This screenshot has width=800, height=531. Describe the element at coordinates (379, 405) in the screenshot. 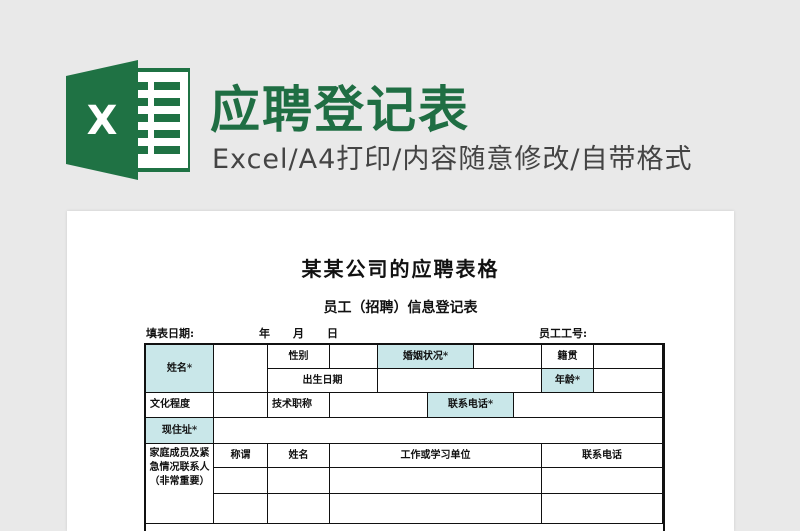

I see `title-value` at that location.